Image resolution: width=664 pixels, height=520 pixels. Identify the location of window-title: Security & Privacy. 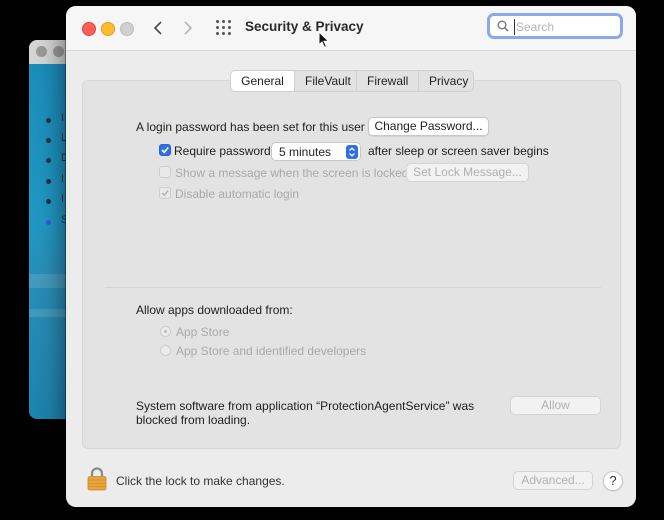
(304, 26).